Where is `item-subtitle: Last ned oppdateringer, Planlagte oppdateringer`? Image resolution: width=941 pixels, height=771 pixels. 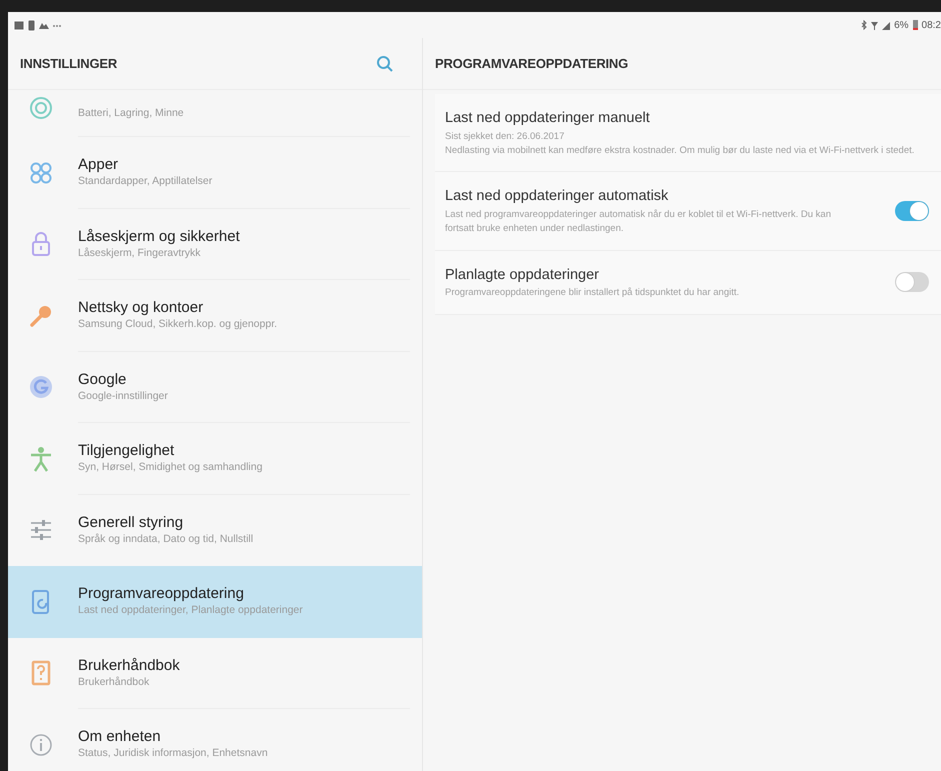 item-subtitle: Last ned oppdateringer, Planlagte oppdateringer is located at coordinates (190, 610).